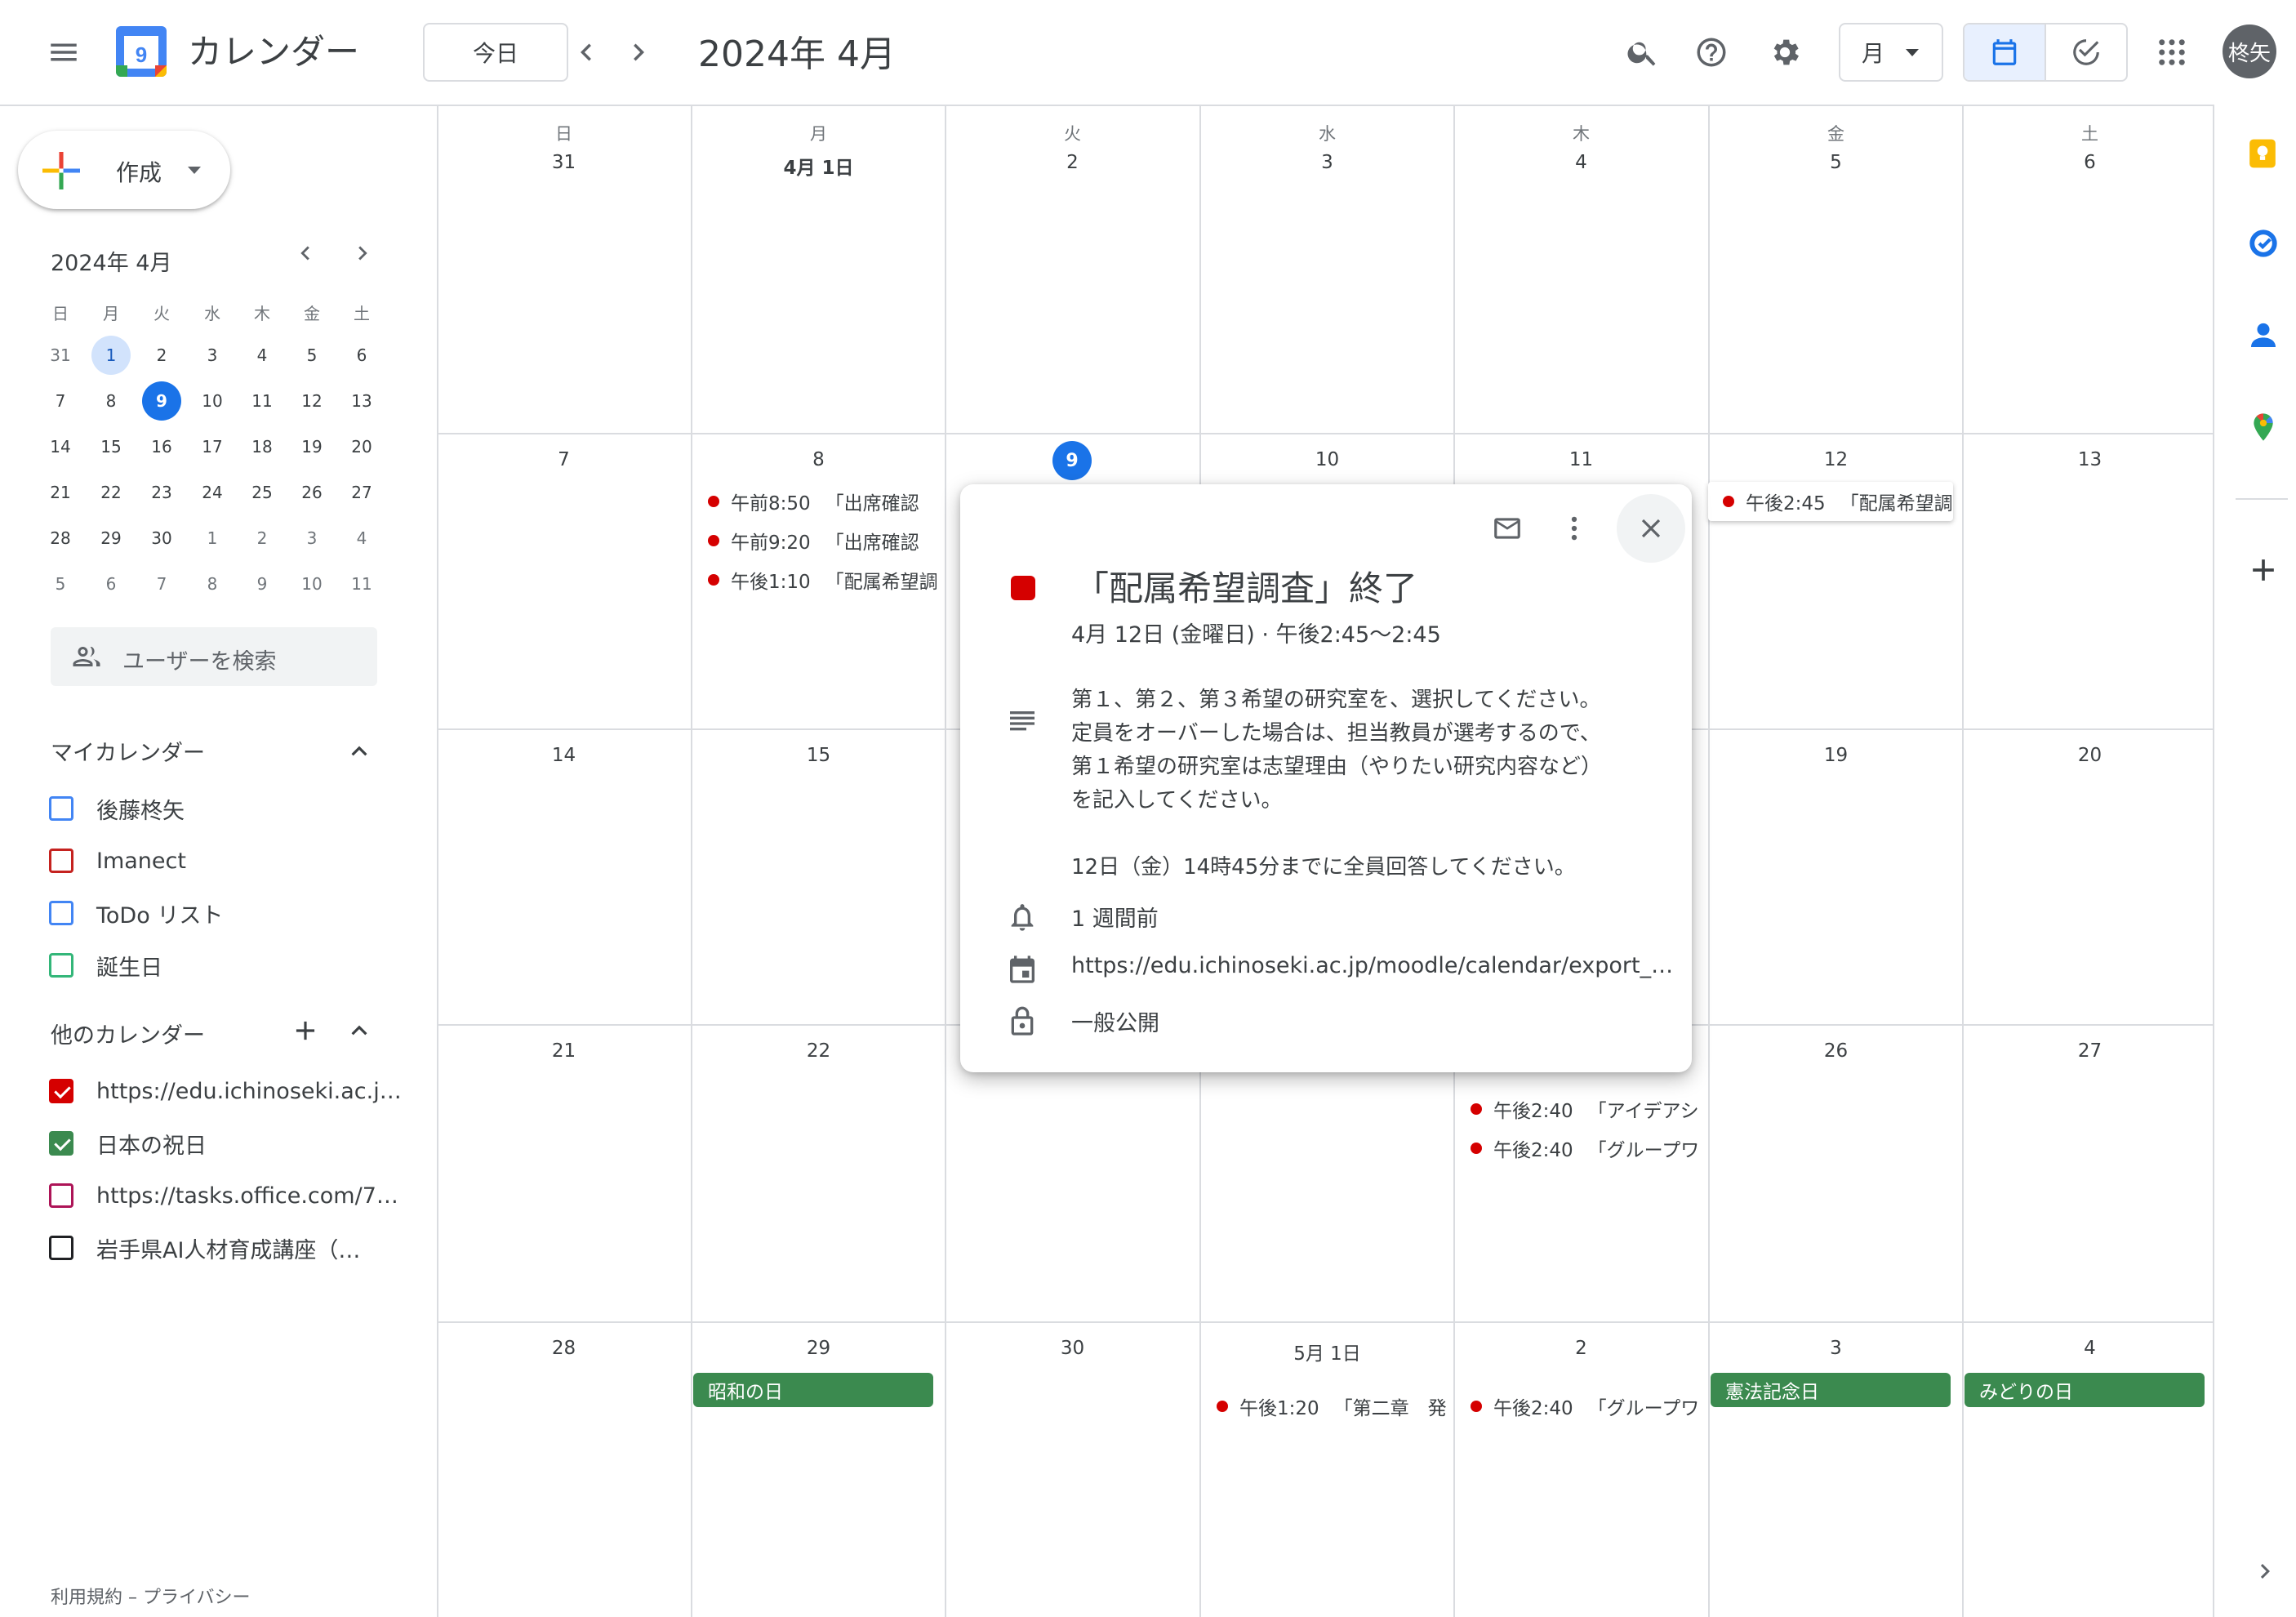 The height and width of the screenshot is (1617, 2296). What do you see at coordinates (1581, 459) in the screenshot?
I see `day-number: 11` at bounding box center [1581, 459].